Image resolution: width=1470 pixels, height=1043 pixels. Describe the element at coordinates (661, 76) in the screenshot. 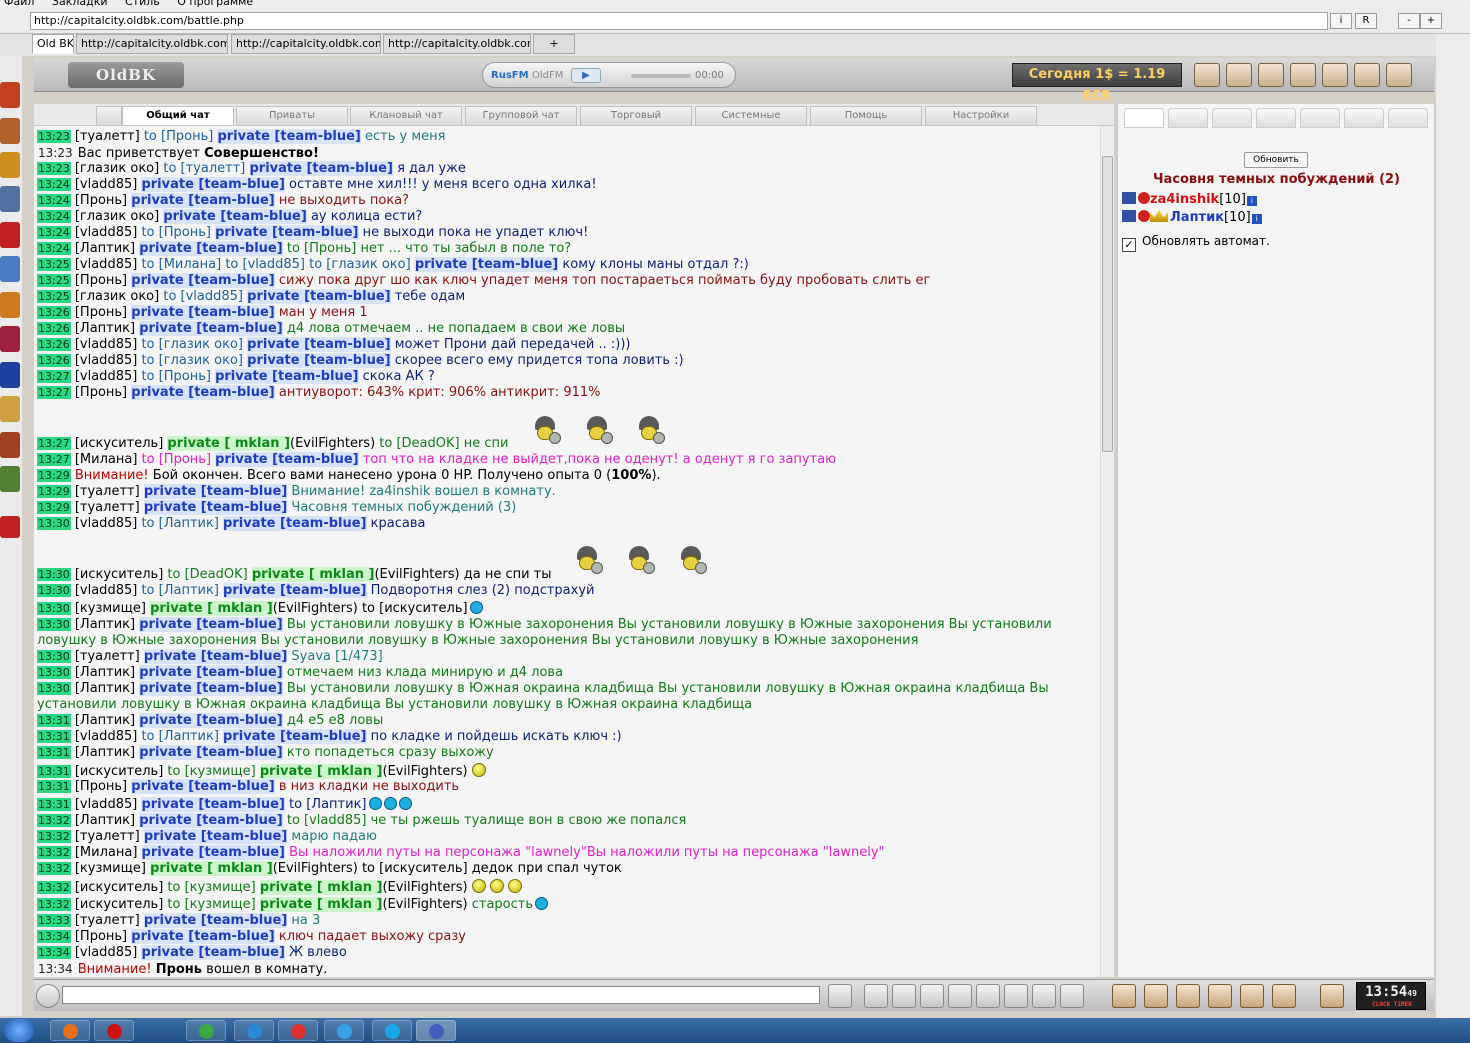

I see `volume-slider` at that location.